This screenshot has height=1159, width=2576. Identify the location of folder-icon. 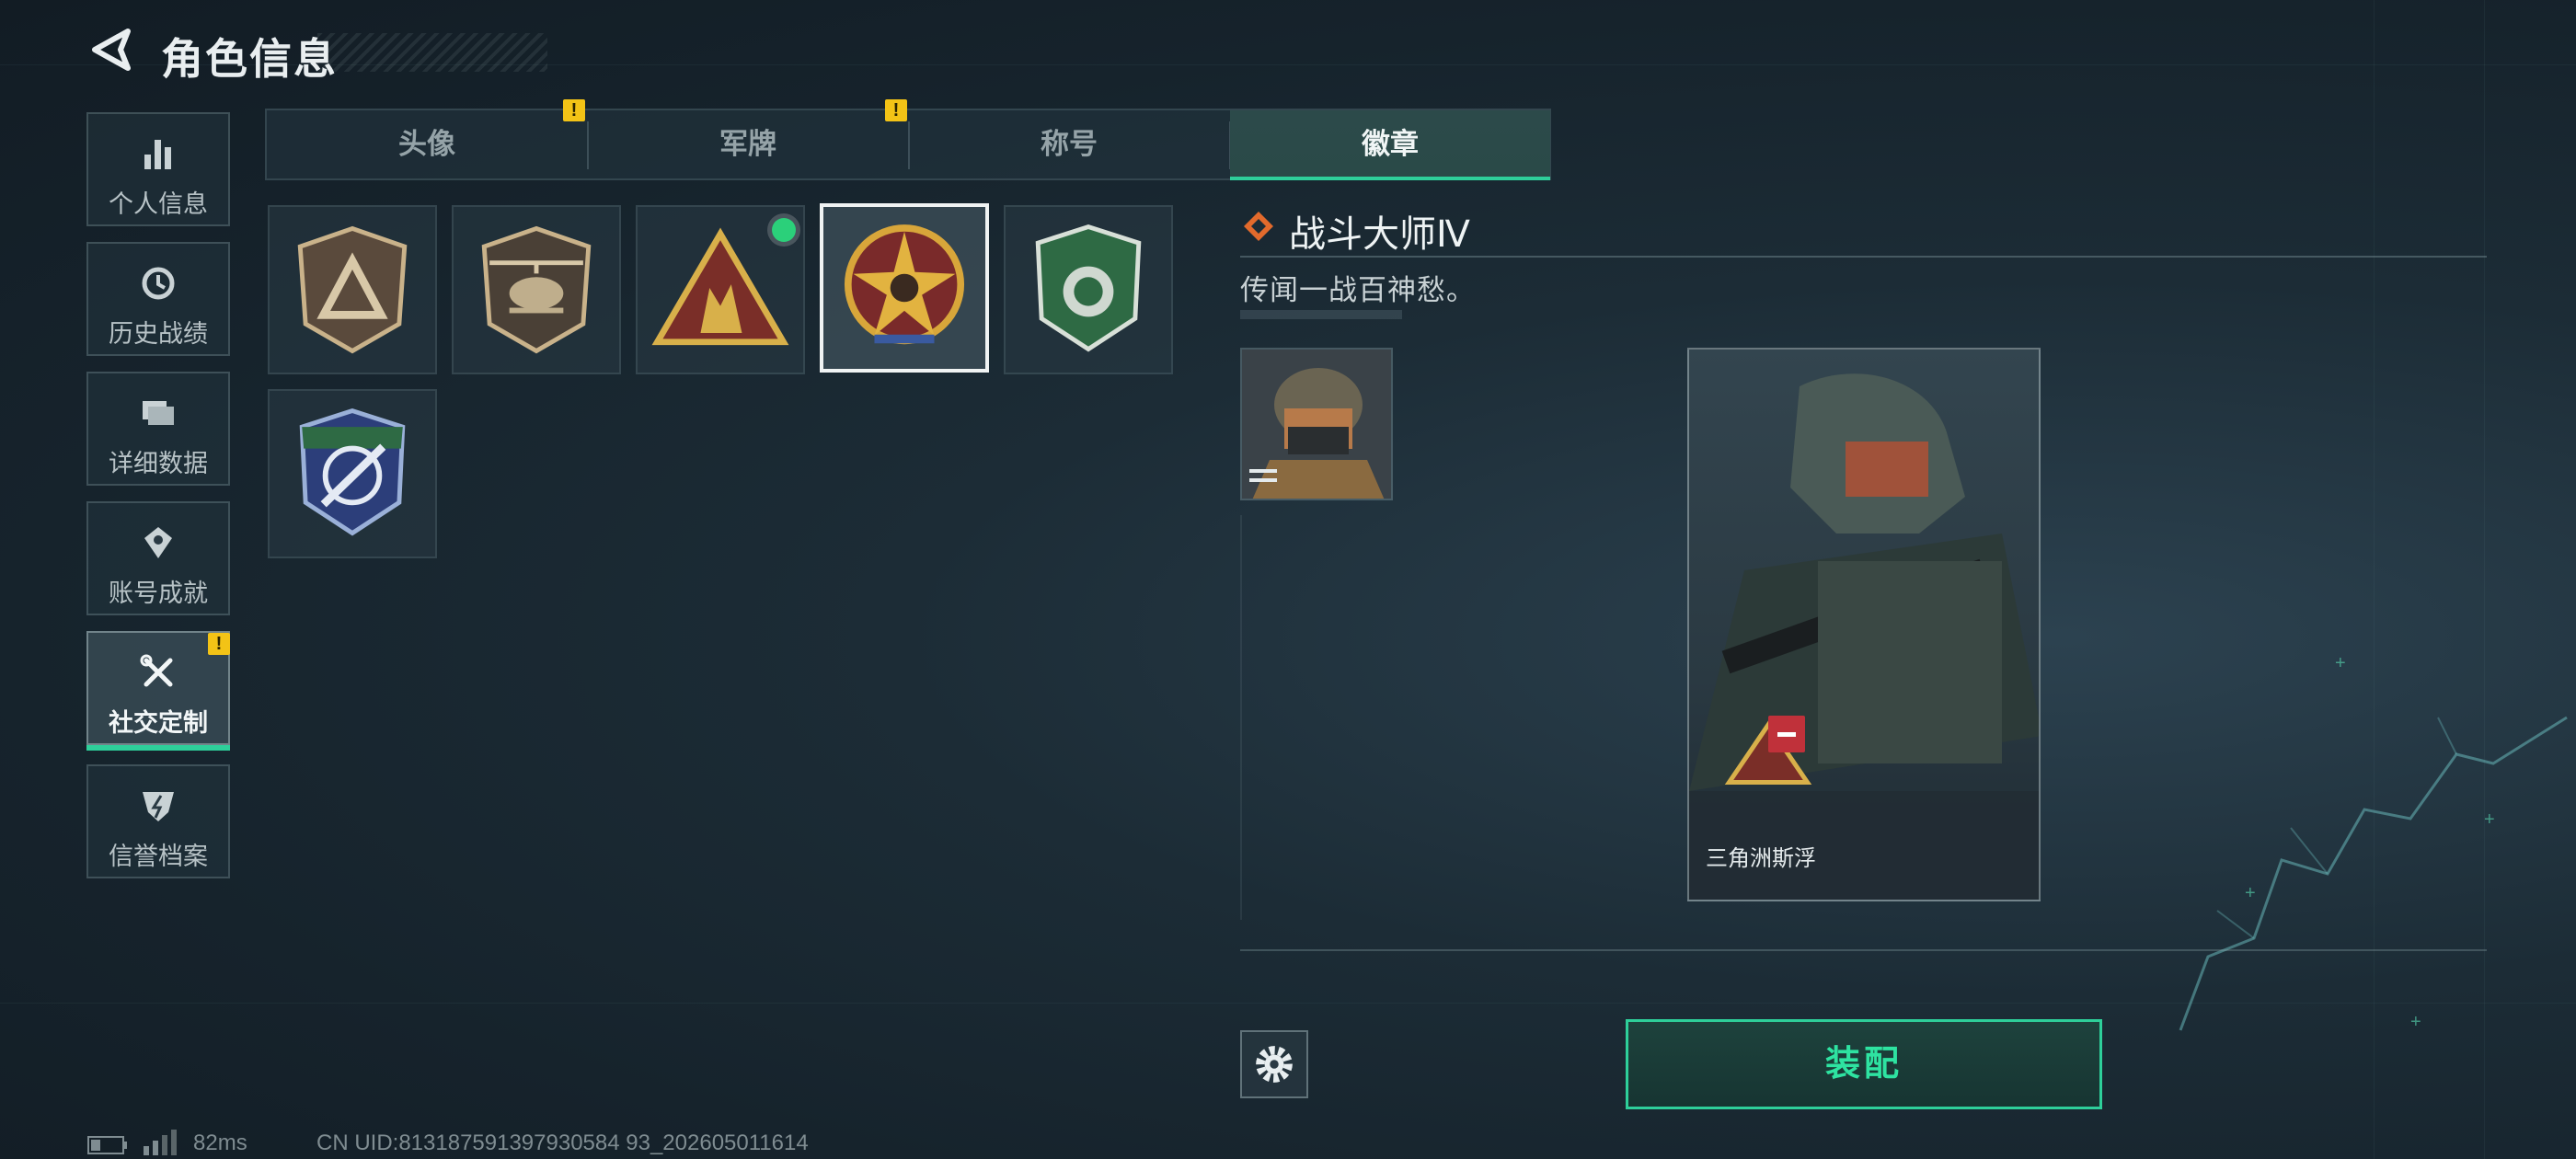
(158, 413).